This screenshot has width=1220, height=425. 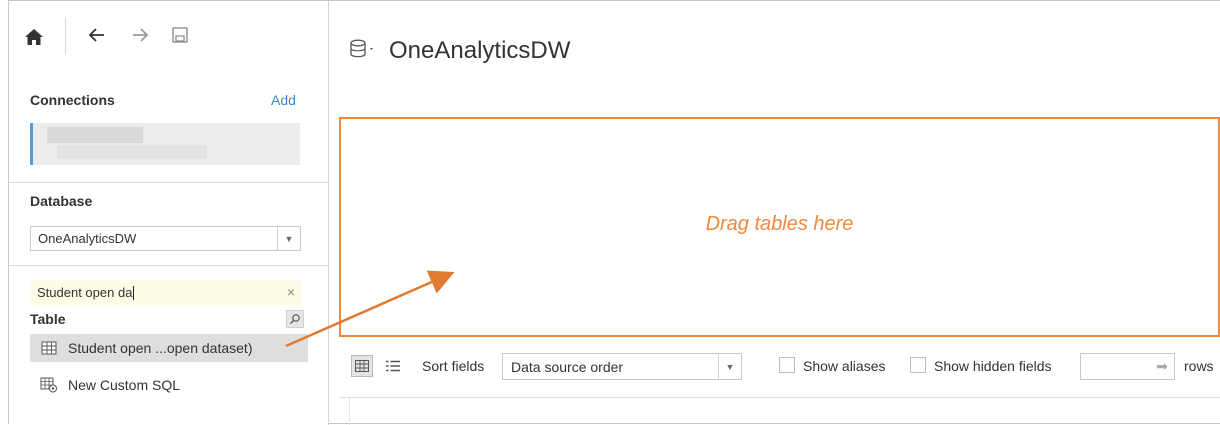 What do you see at coordinates (180, 35) in the screenshot?
I see `save-icon` at bounding box center [180, 35].